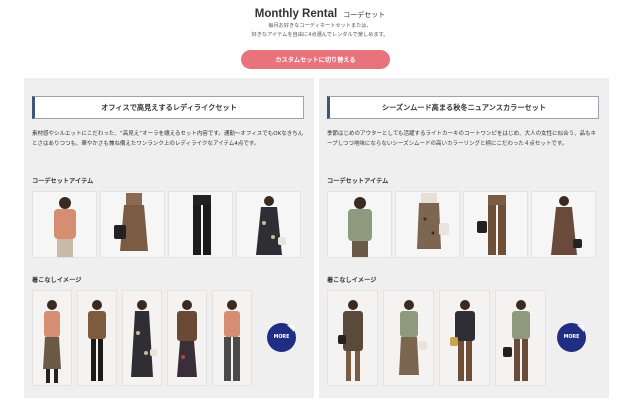  I want to click on lead-line-2: 好きなアイテムを自由に4点選んでレンタルで楽しめます。, so click(320, 35).